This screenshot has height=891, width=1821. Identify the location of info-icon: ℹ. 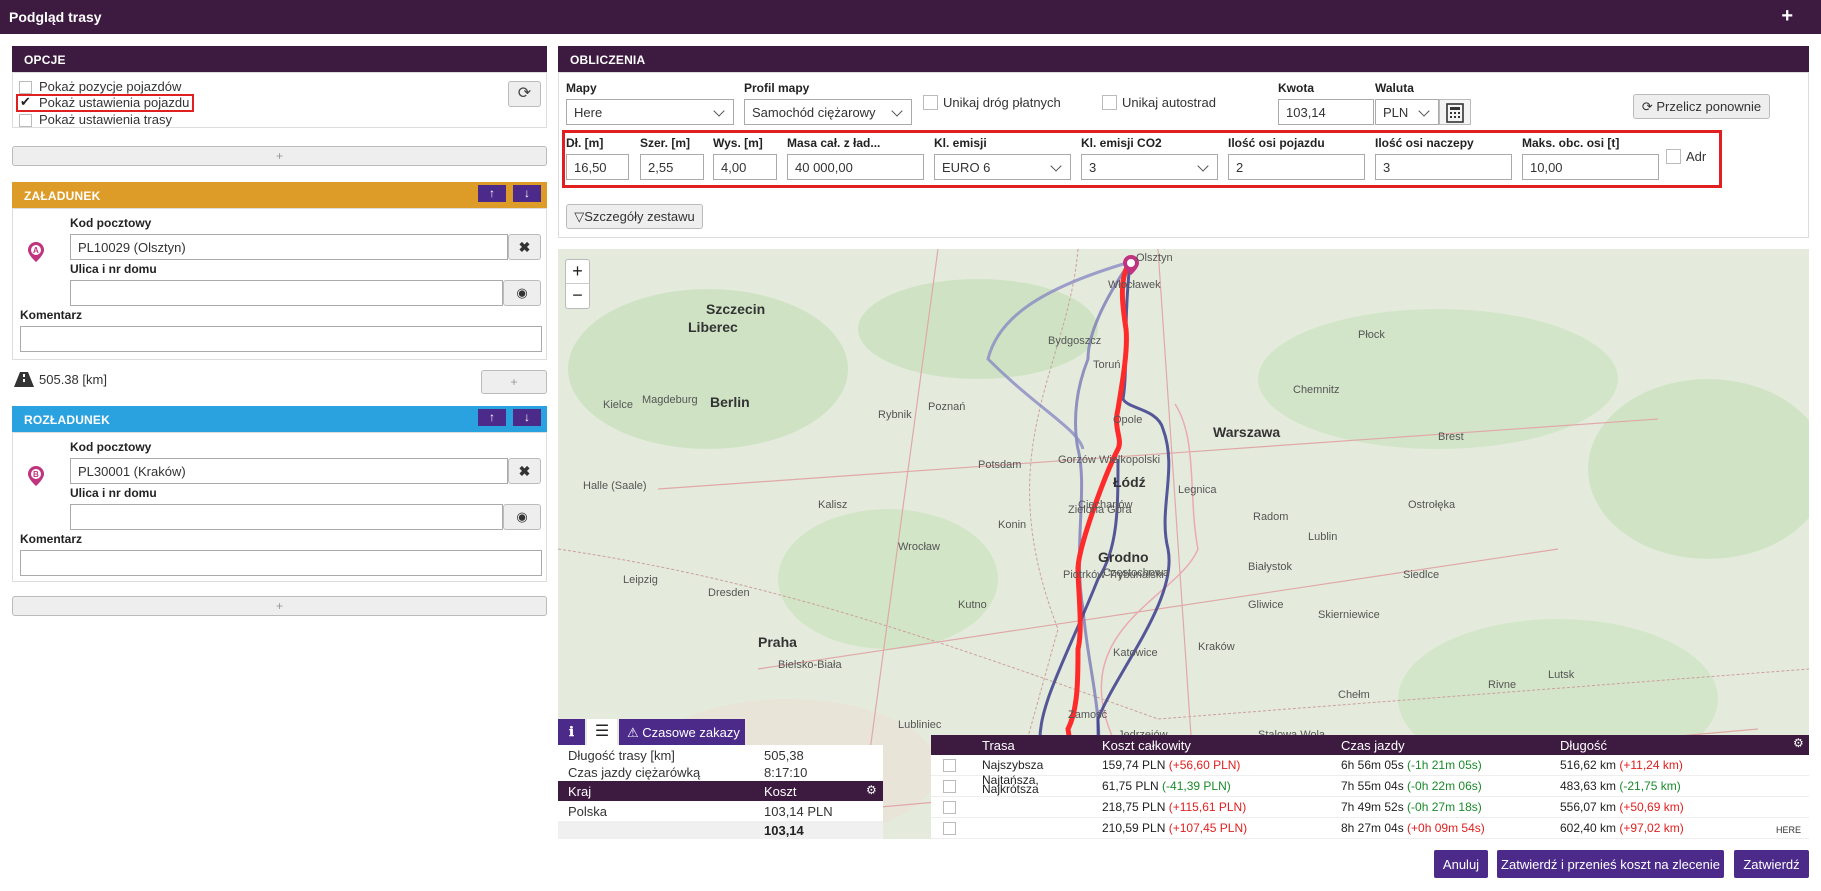
(571, 732).